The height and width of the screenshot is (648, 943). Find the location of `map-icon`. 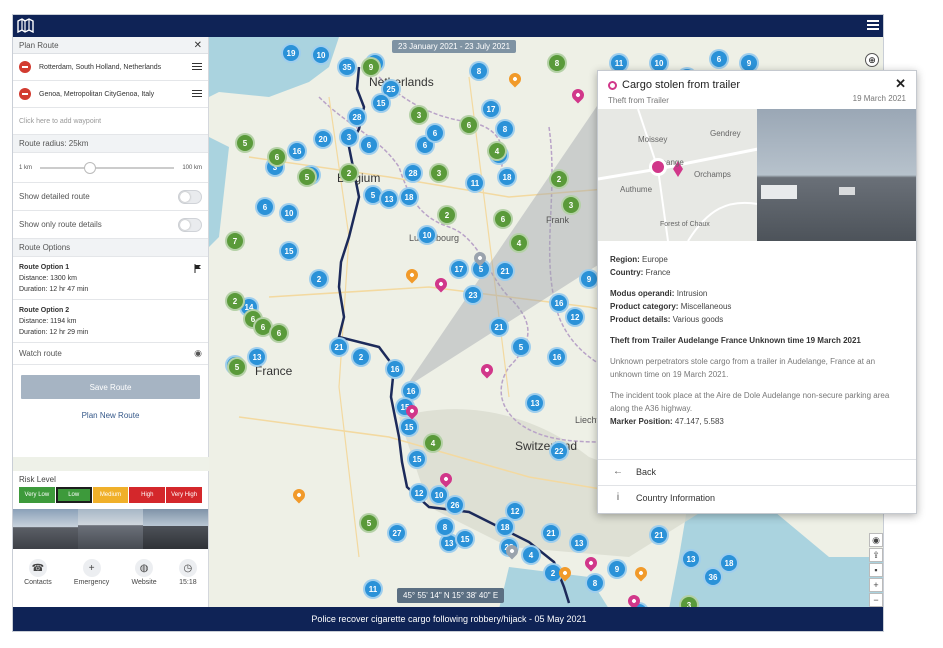

map-icon is located at coordinates (25, 25).